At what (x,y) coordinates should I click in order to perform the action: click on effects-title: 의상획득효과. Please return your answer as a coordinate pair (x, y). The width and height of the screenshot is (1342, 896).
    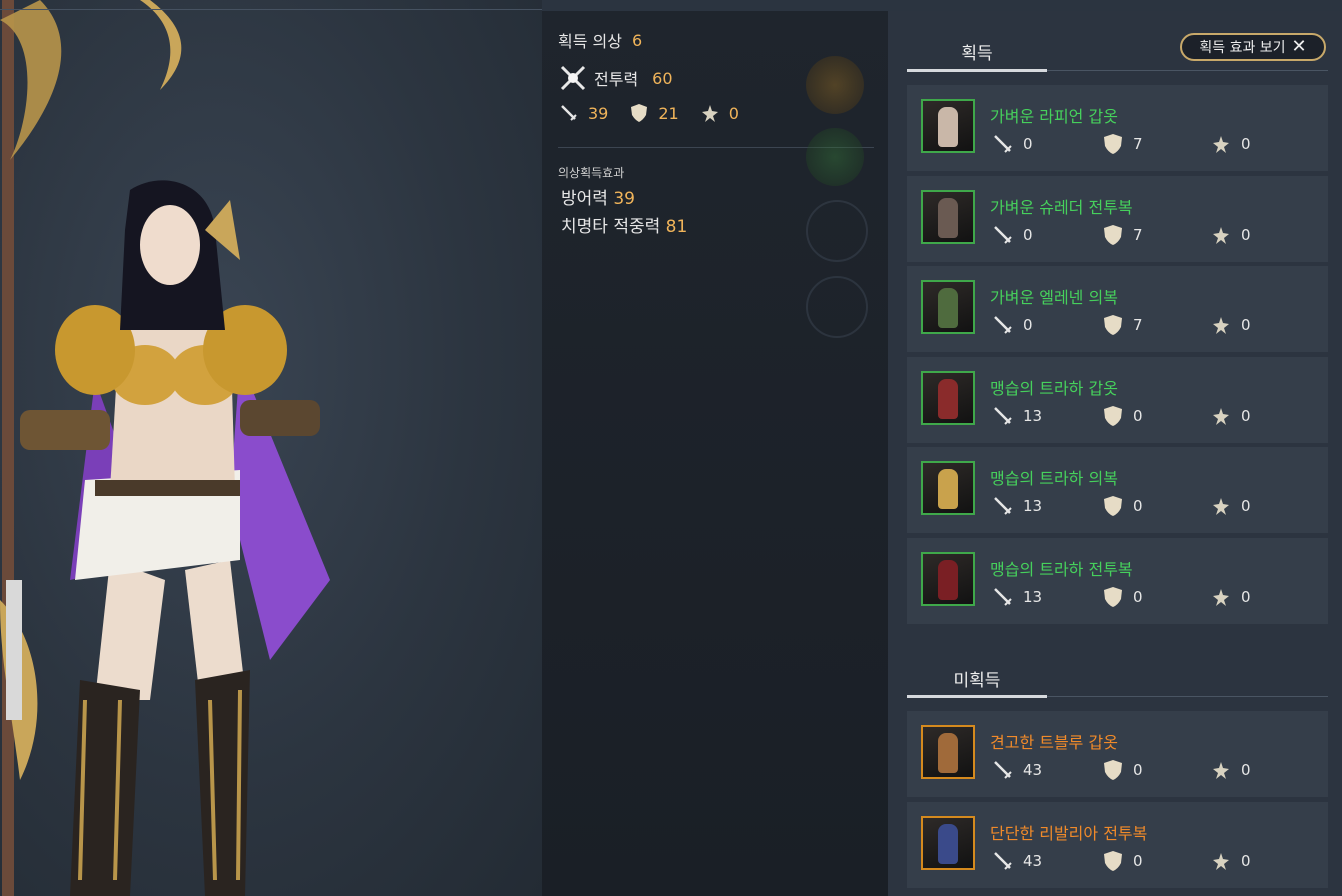
    Looking at the image, I should click on (591, 173).